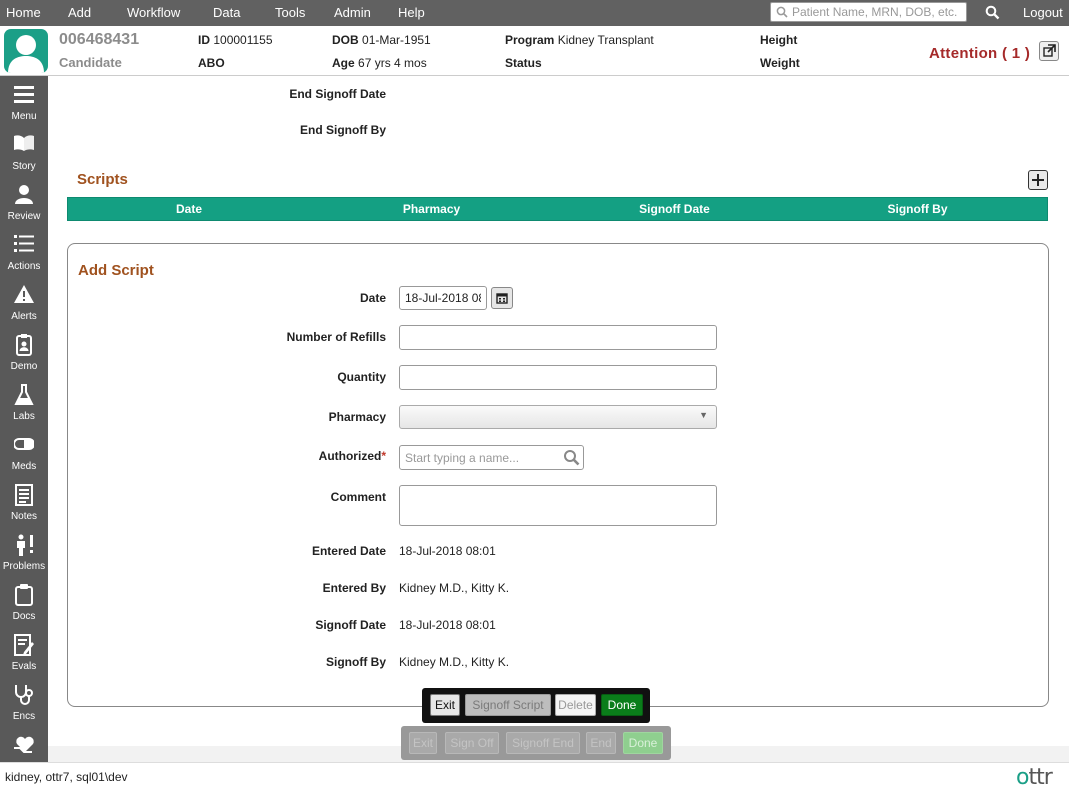 The height and width of the screenshot is (790, 1069). Describe the element at coordinates (1043, 13) in the screenshot. I see `logout-link: Logout` at that location.